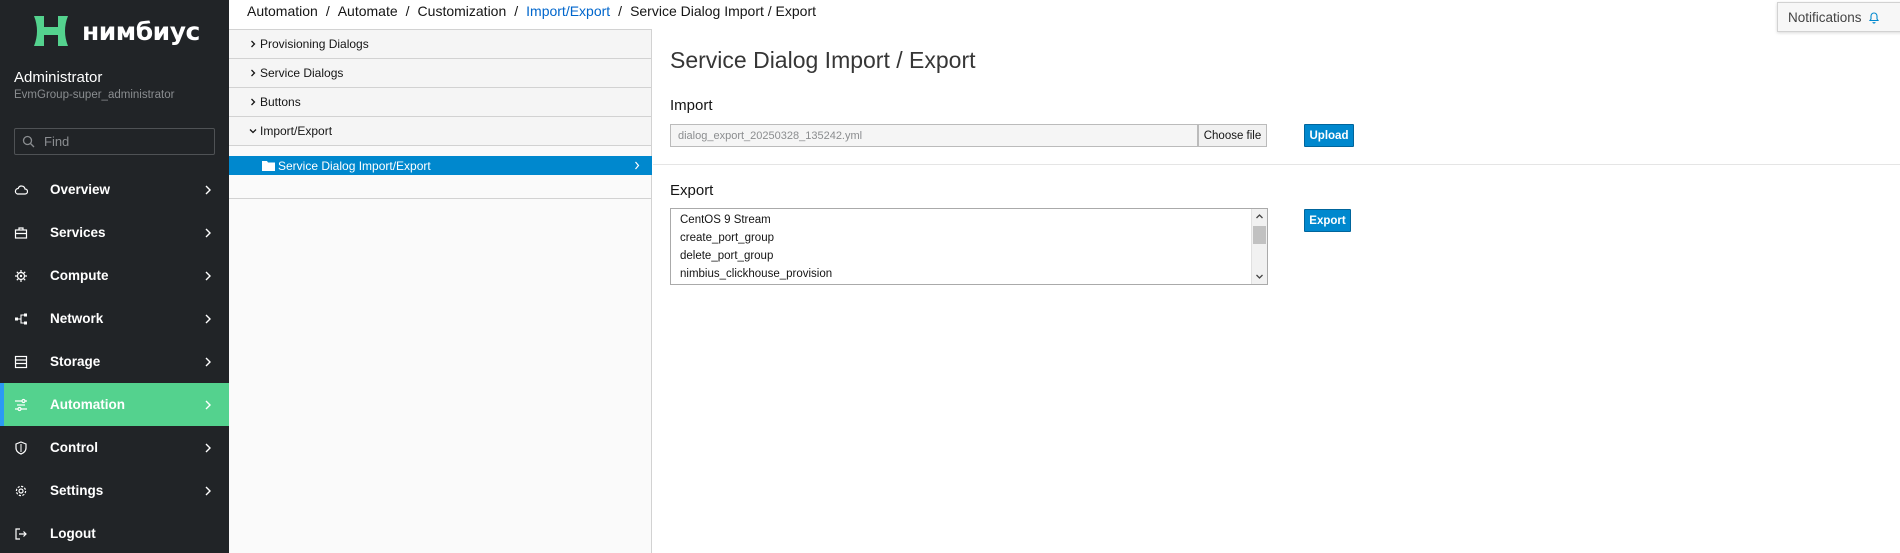  What do you see at coordinates (462, 11) in the screenshot?
I see `breadcrumb-item: Customization` at bounding box center [462, 11].